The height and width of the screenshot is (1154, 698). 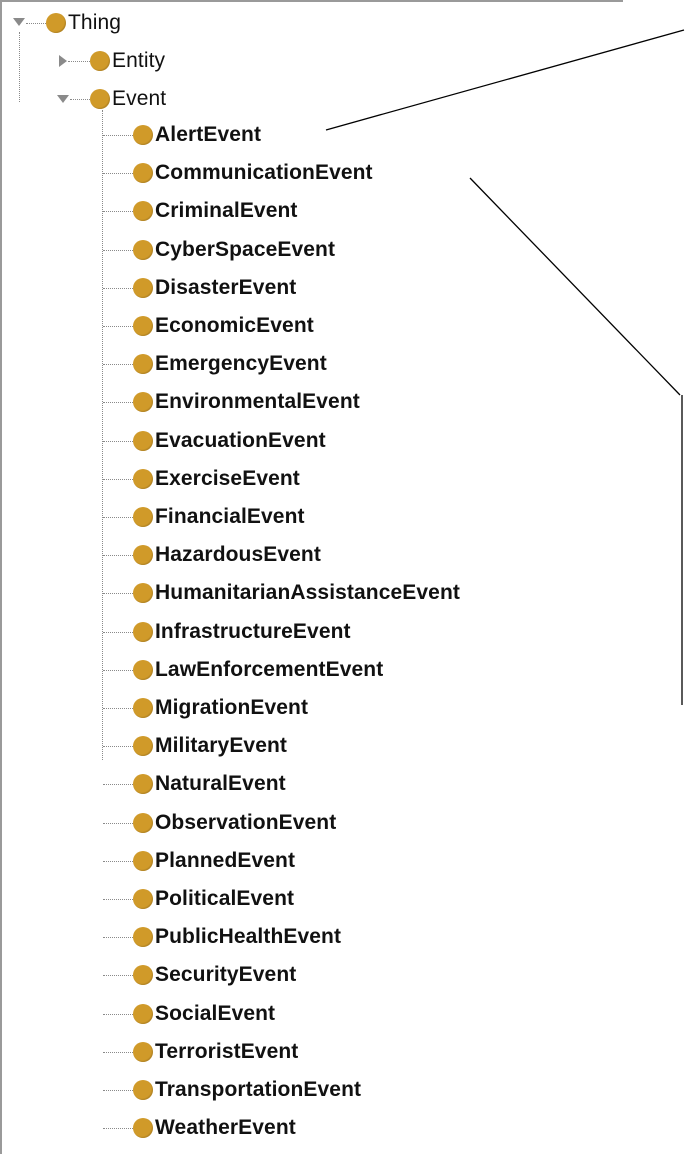 What do you see at coordinates (215, 1013) in the screenshot?
I see `tree-node-label: SocialEvent` at bounding box center [215, 1013].